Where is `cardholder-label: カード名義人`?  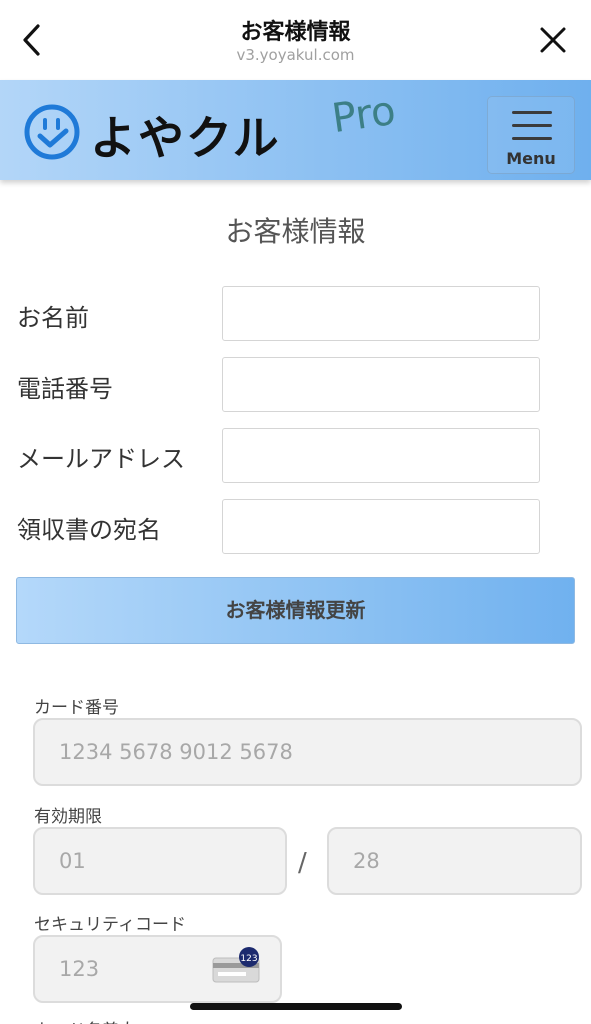
cardholder-label: カード名義人 is located at coordinates (85, 1020).